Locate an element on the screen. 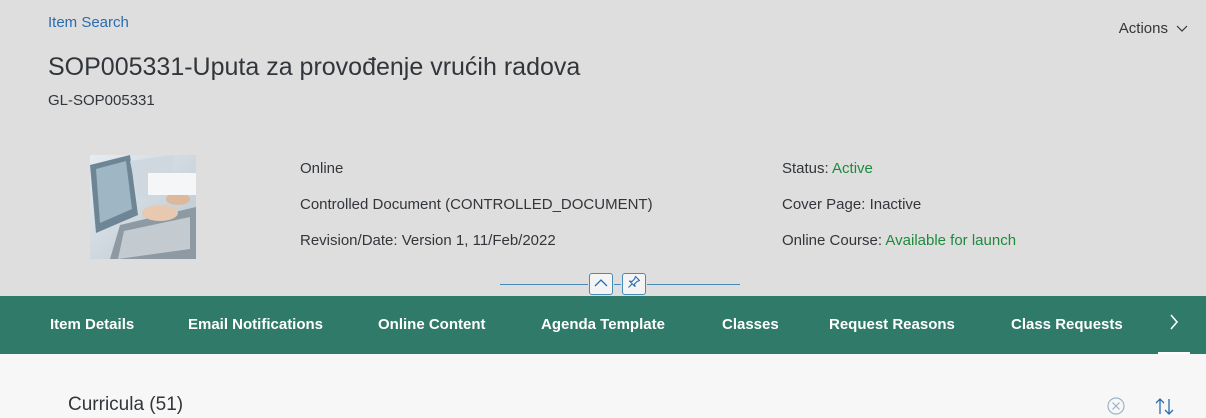  collapse-header-icon is located at coordinates (601, 284).